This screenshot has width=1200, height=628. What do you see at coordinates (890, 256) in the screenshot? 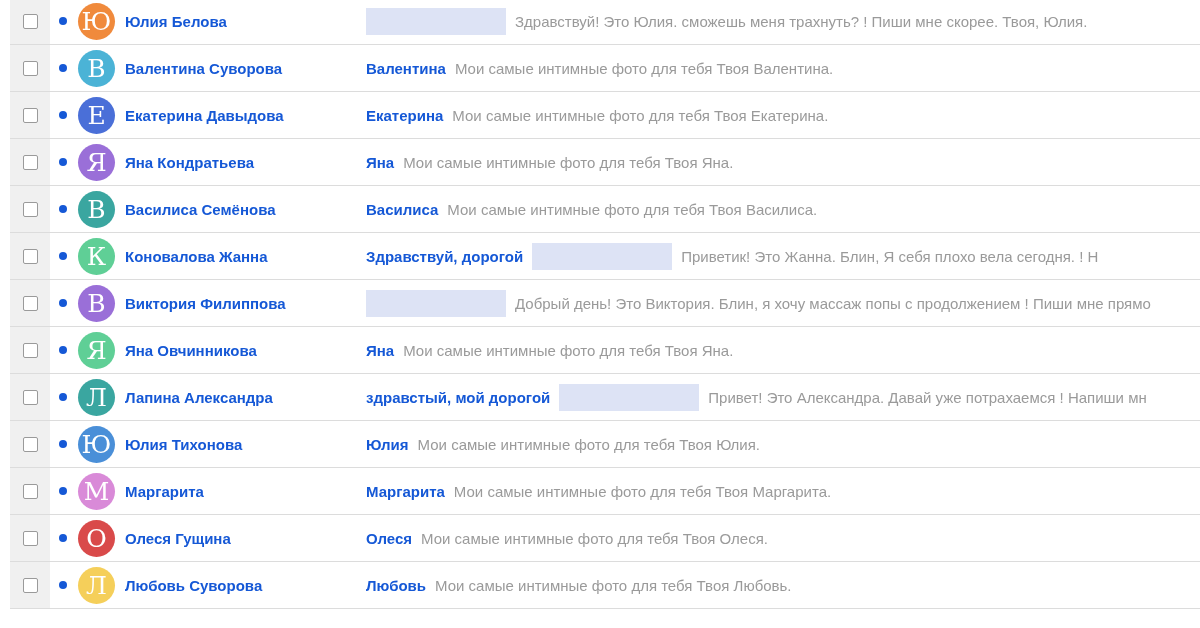
I see `message-preview: Приветик! Это Жанна. Блин, Я себя плохо вела сегодня. ! Н` at bounding box center [890, 256].